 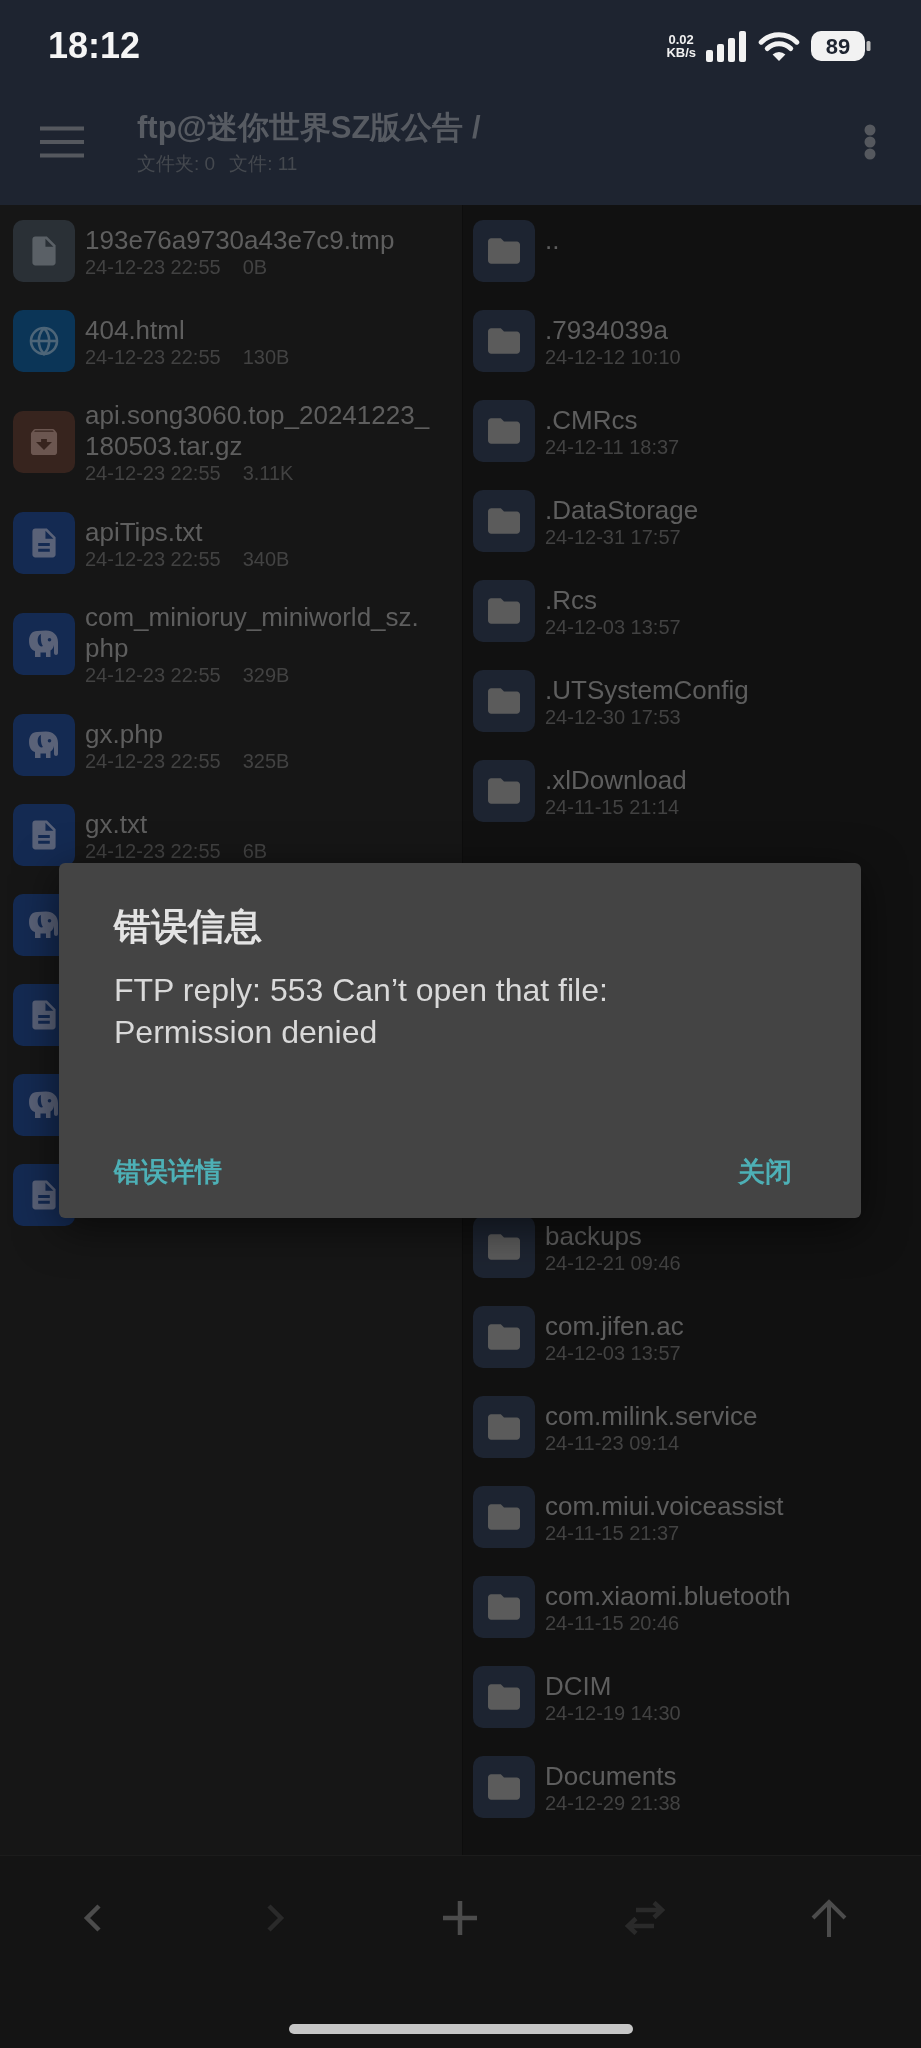 What do you see at coordinates (571, 600) in the screenshot?
I see `folder-name: .Rcs` at bounding box center [571, 600].